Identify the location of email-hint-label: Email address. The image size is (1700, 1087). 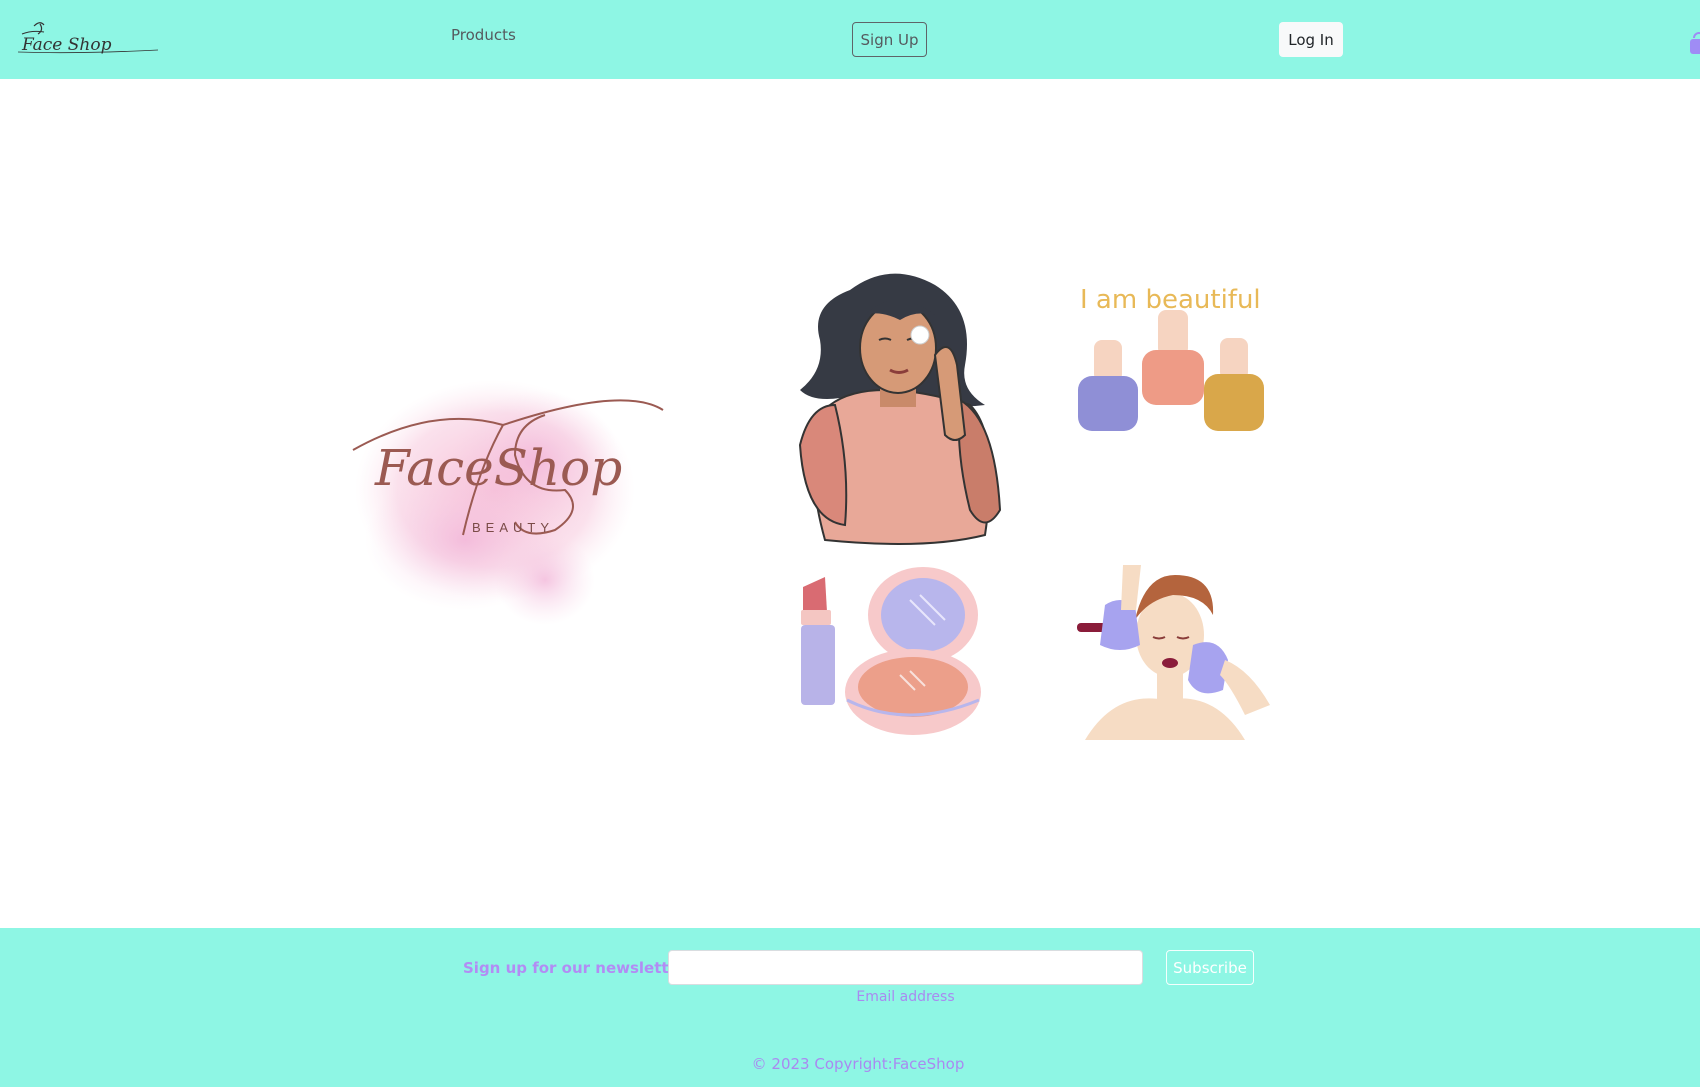
(905, 997).